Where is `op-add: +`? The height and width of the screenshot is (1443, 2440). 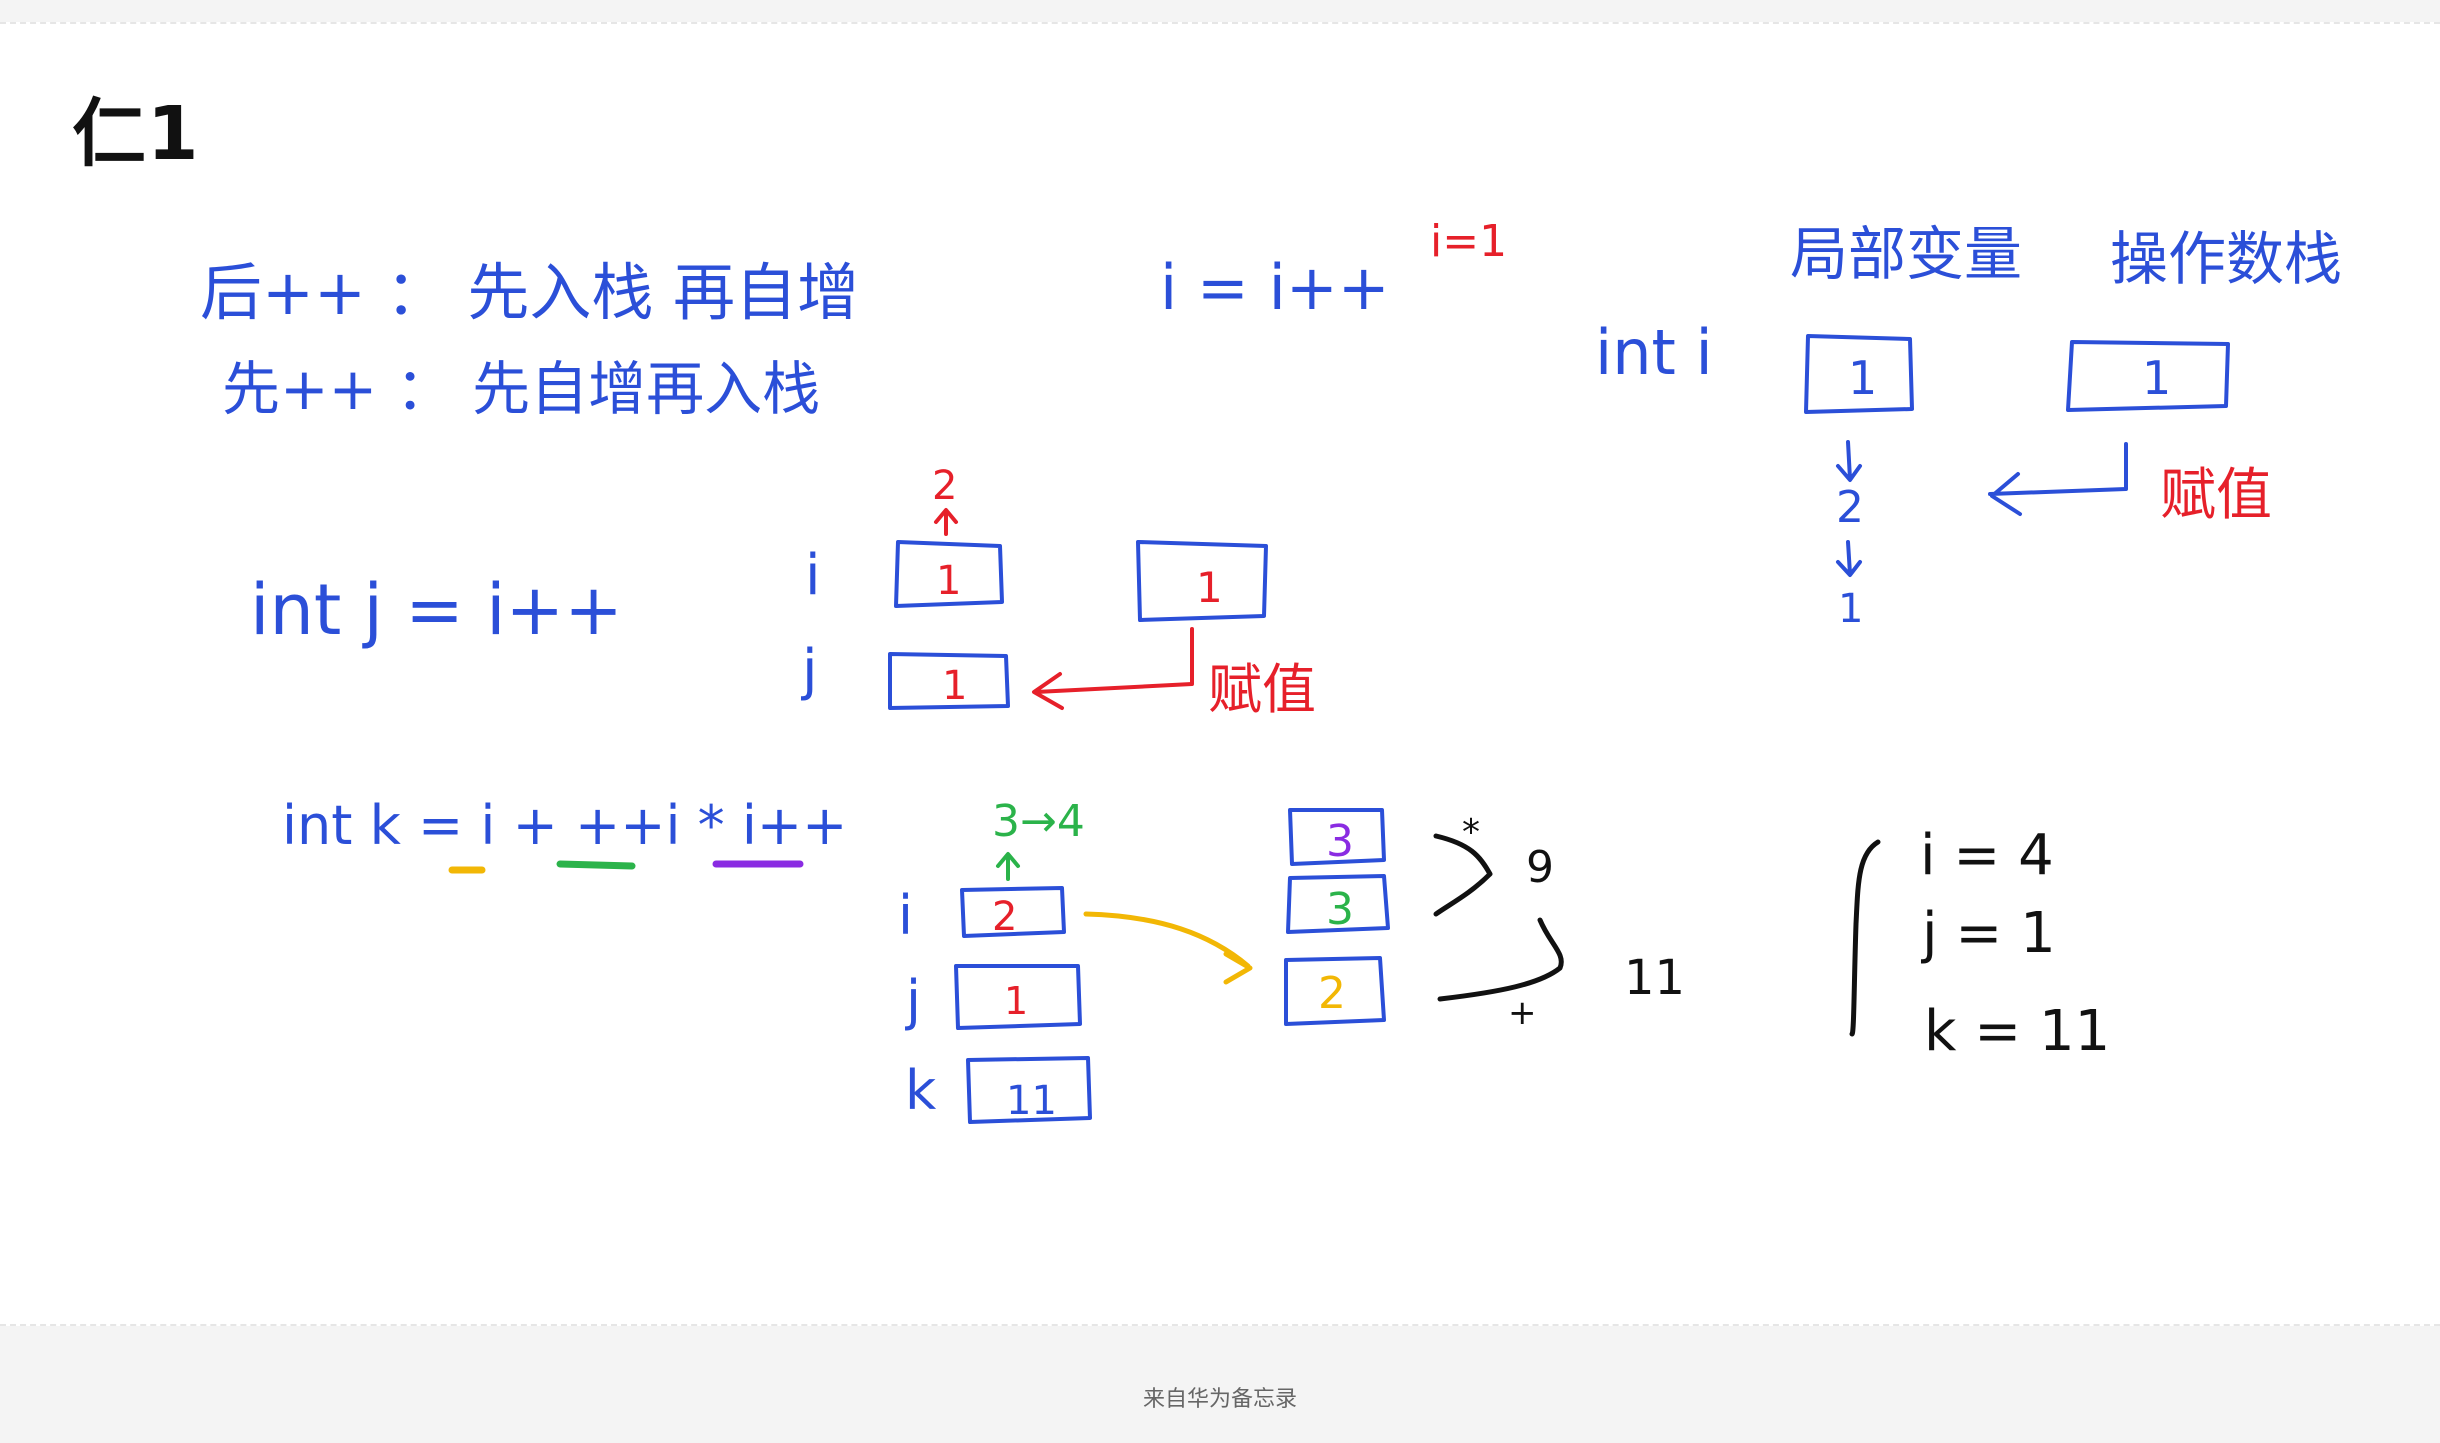
op-add: + is located at coordinates (1522, 1013).